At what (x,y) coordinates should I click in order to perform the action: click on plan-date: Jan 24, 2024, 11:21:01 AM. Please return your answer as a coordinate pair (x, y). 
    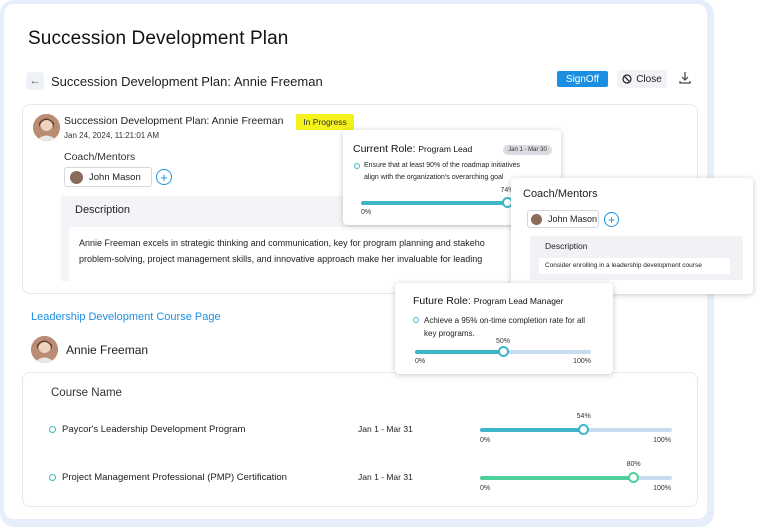
    Looking at the image, I should click on (112, 135).